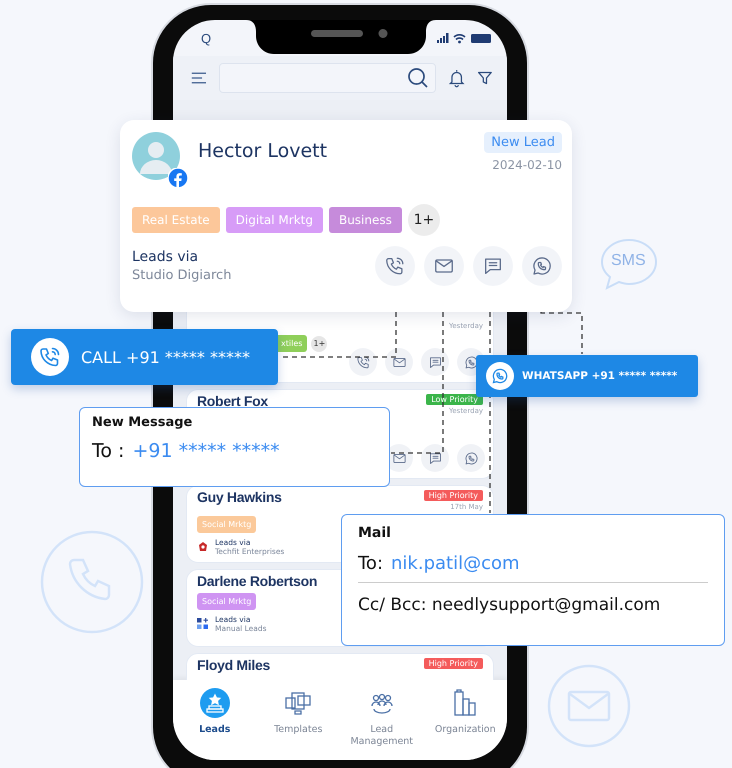 The height and width of the screenshot is (768, 732). Describe the element at coordinates (382, 724) in the screenshot. I see `nav-tab: Lead Management` at that location.